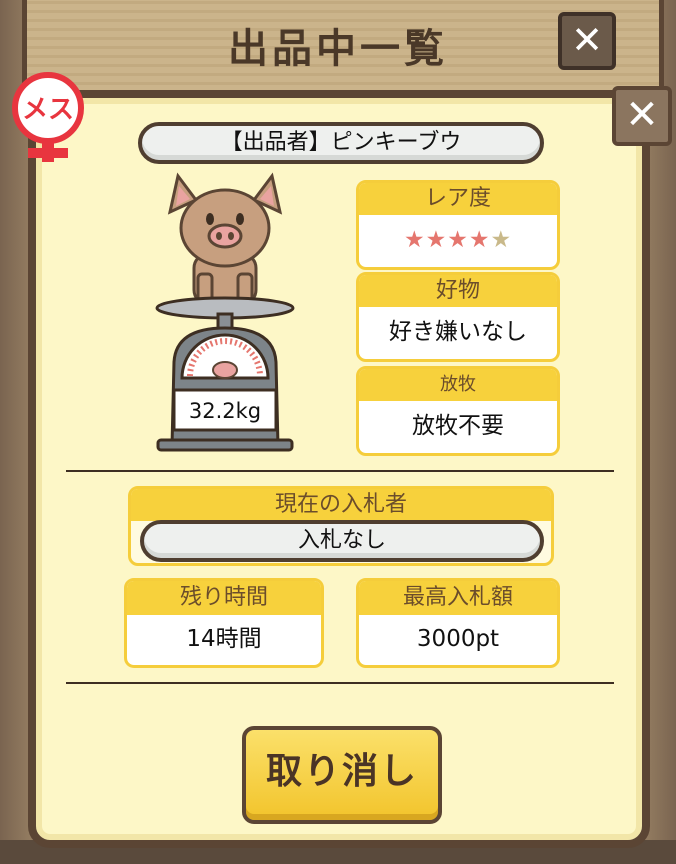 The image size is (676, 864). I want to click on time-left-value: 14時間, so click(224, 639).